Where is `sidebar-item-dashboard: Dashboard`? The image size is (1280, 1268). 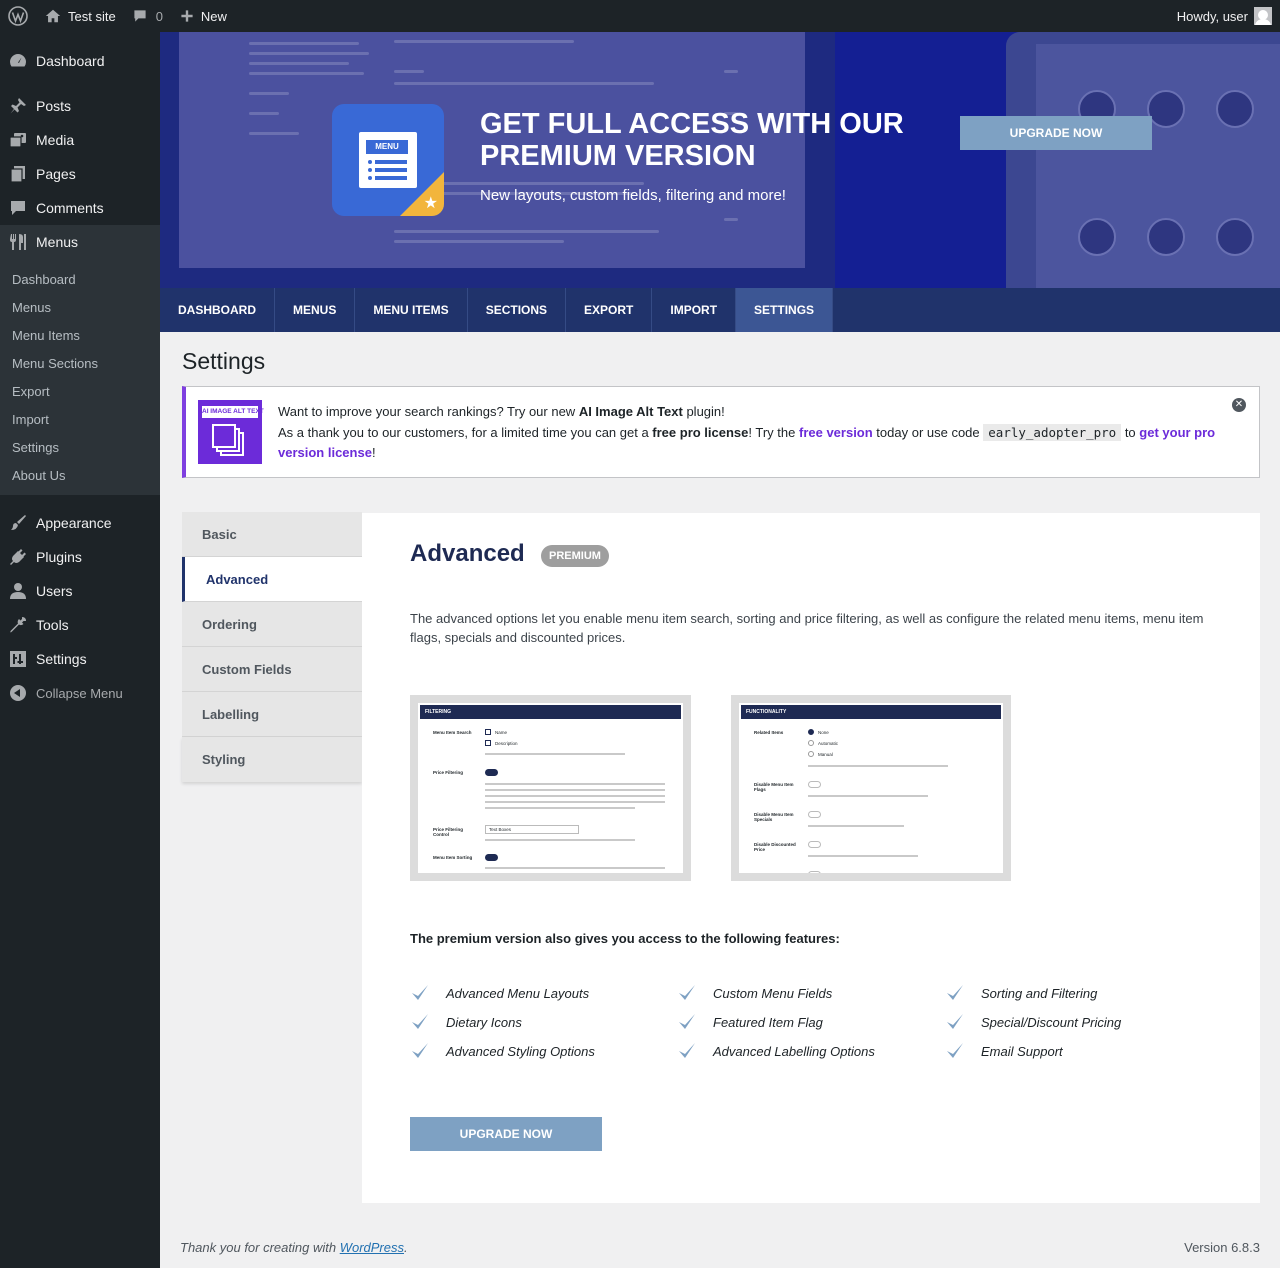 sidebar-item-dashboard: Dashboard is located at coordinates (80, 61).